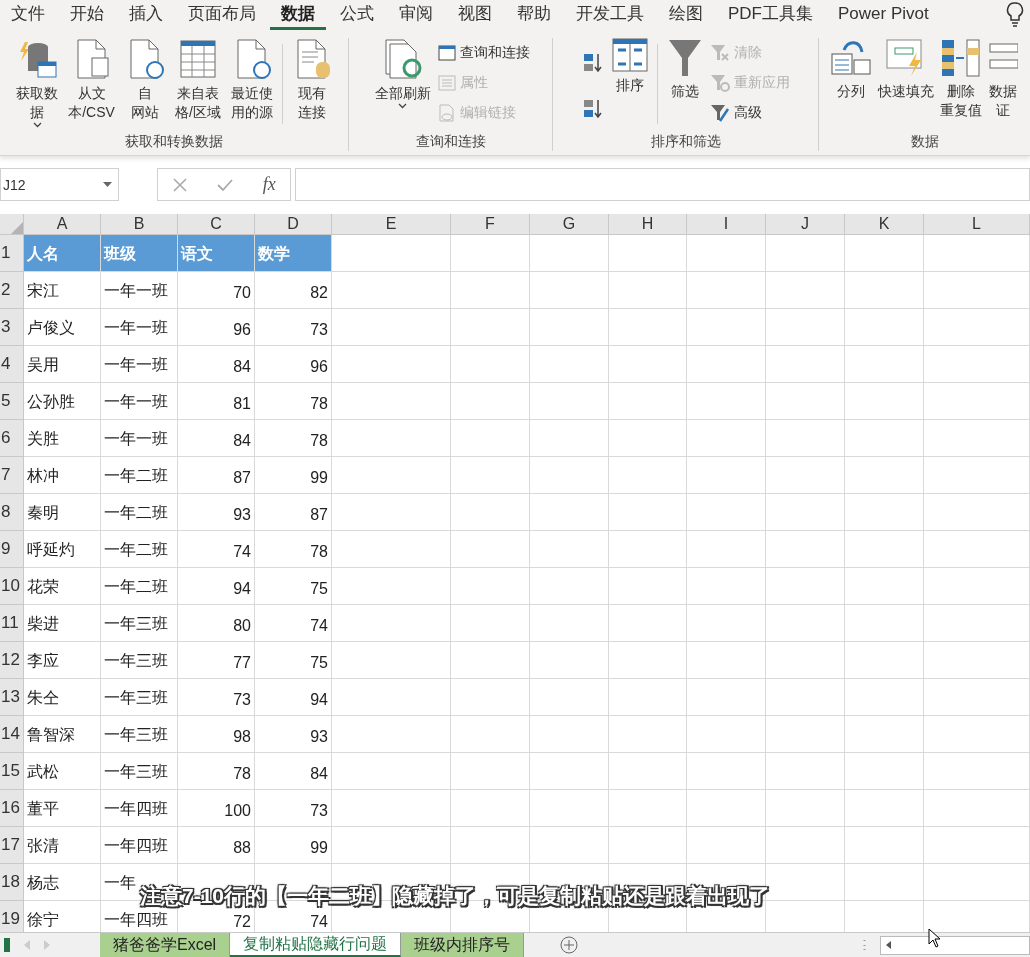  I want to click on table-cell: 94, so click(293, 697).